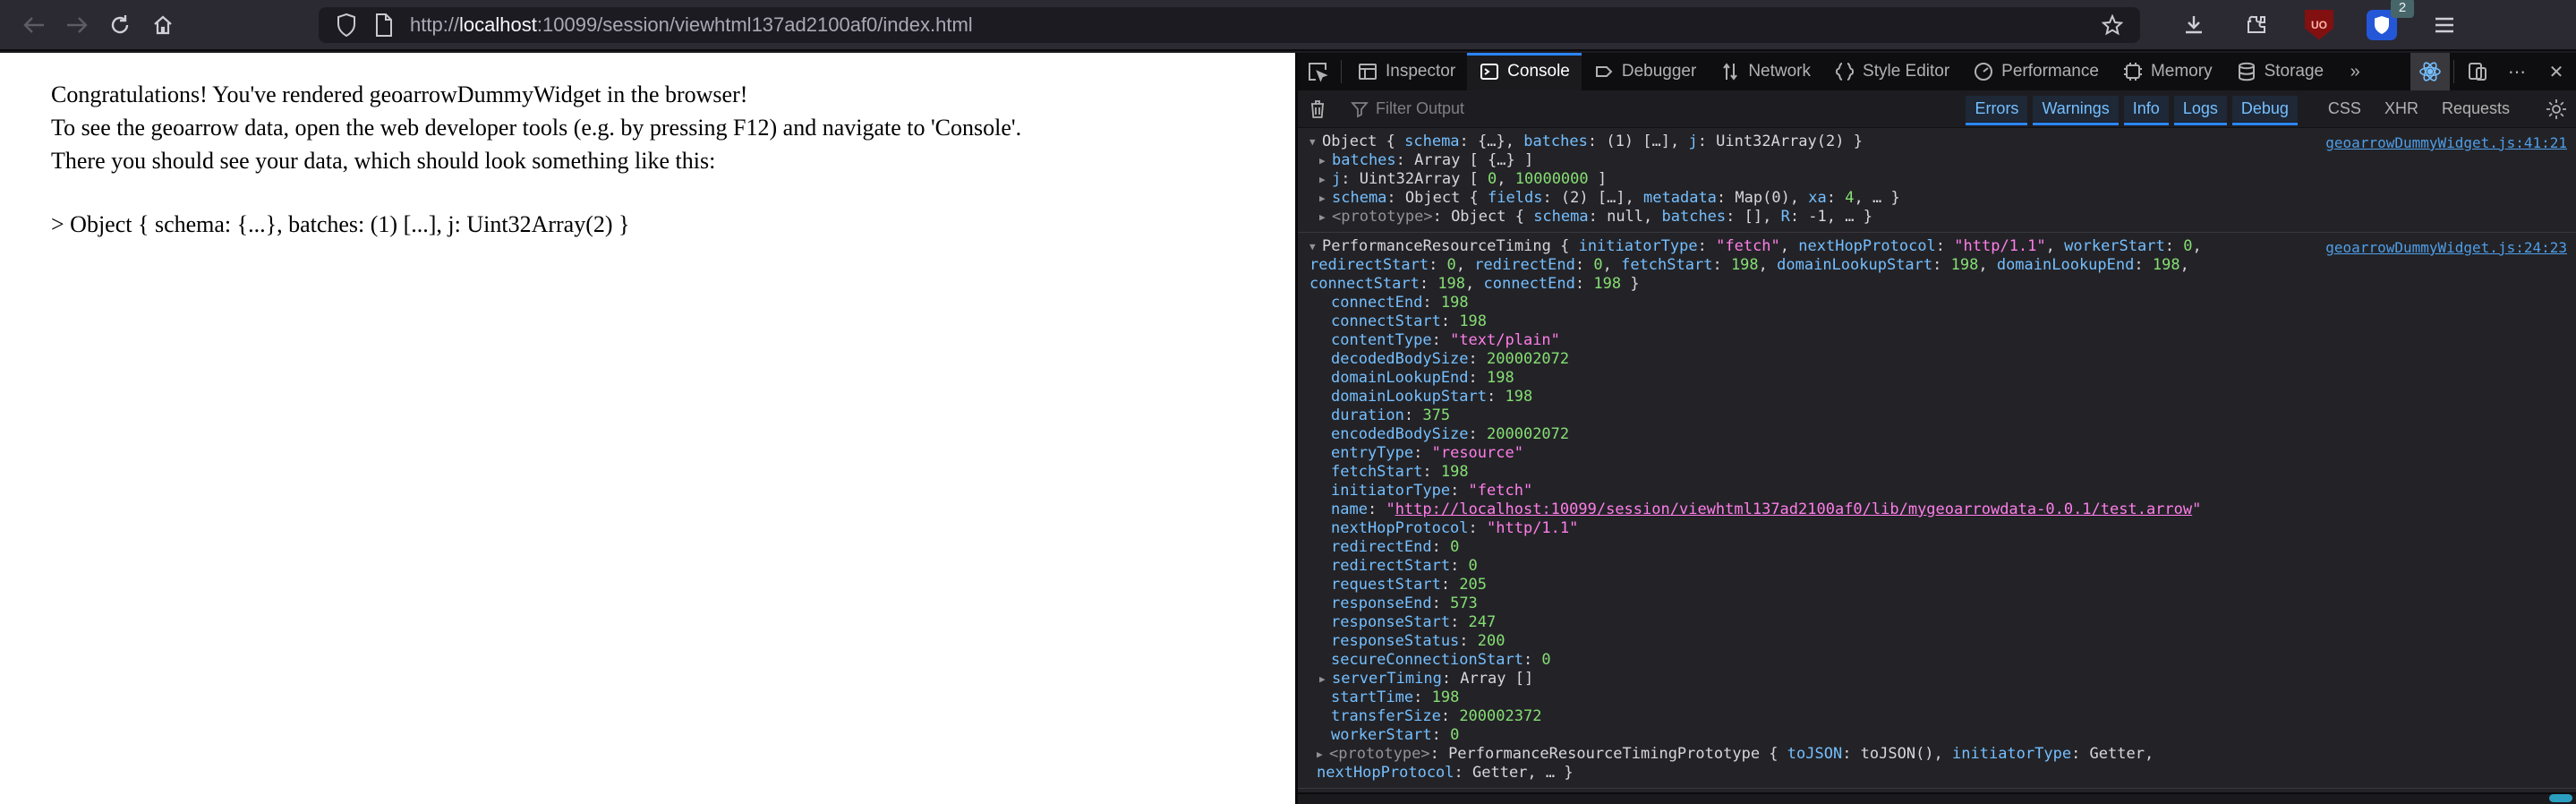 The width and height of the screenshot is (2576, 804). I want to click on console-token: connectStart, so click(1386, 321).